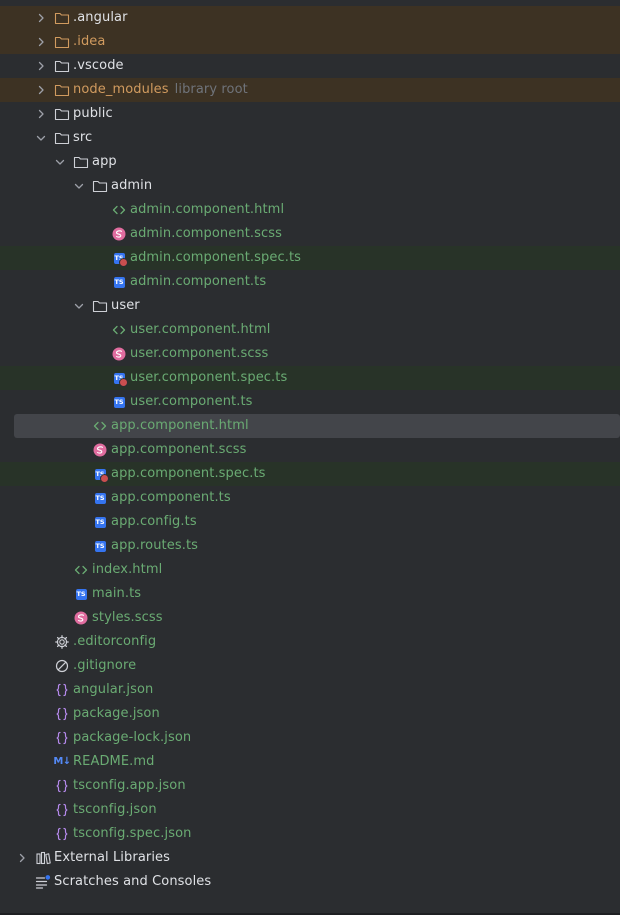 The width and height of the screenshot is (620, 915). I want to click on tree-item-node-modules: node_modules library root, so click(310, 90).